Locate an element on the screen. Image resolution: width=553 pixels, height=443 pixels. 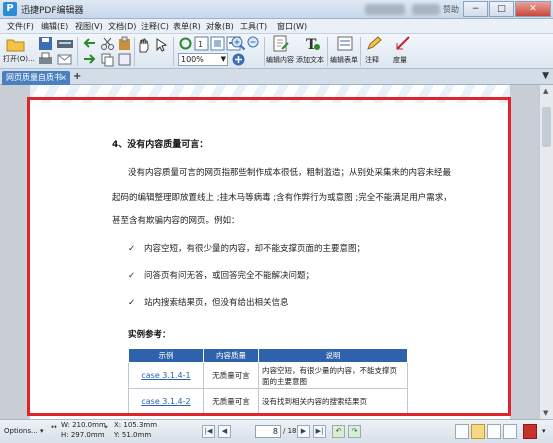
open-folder-icon is located at coordinates (16, 44).